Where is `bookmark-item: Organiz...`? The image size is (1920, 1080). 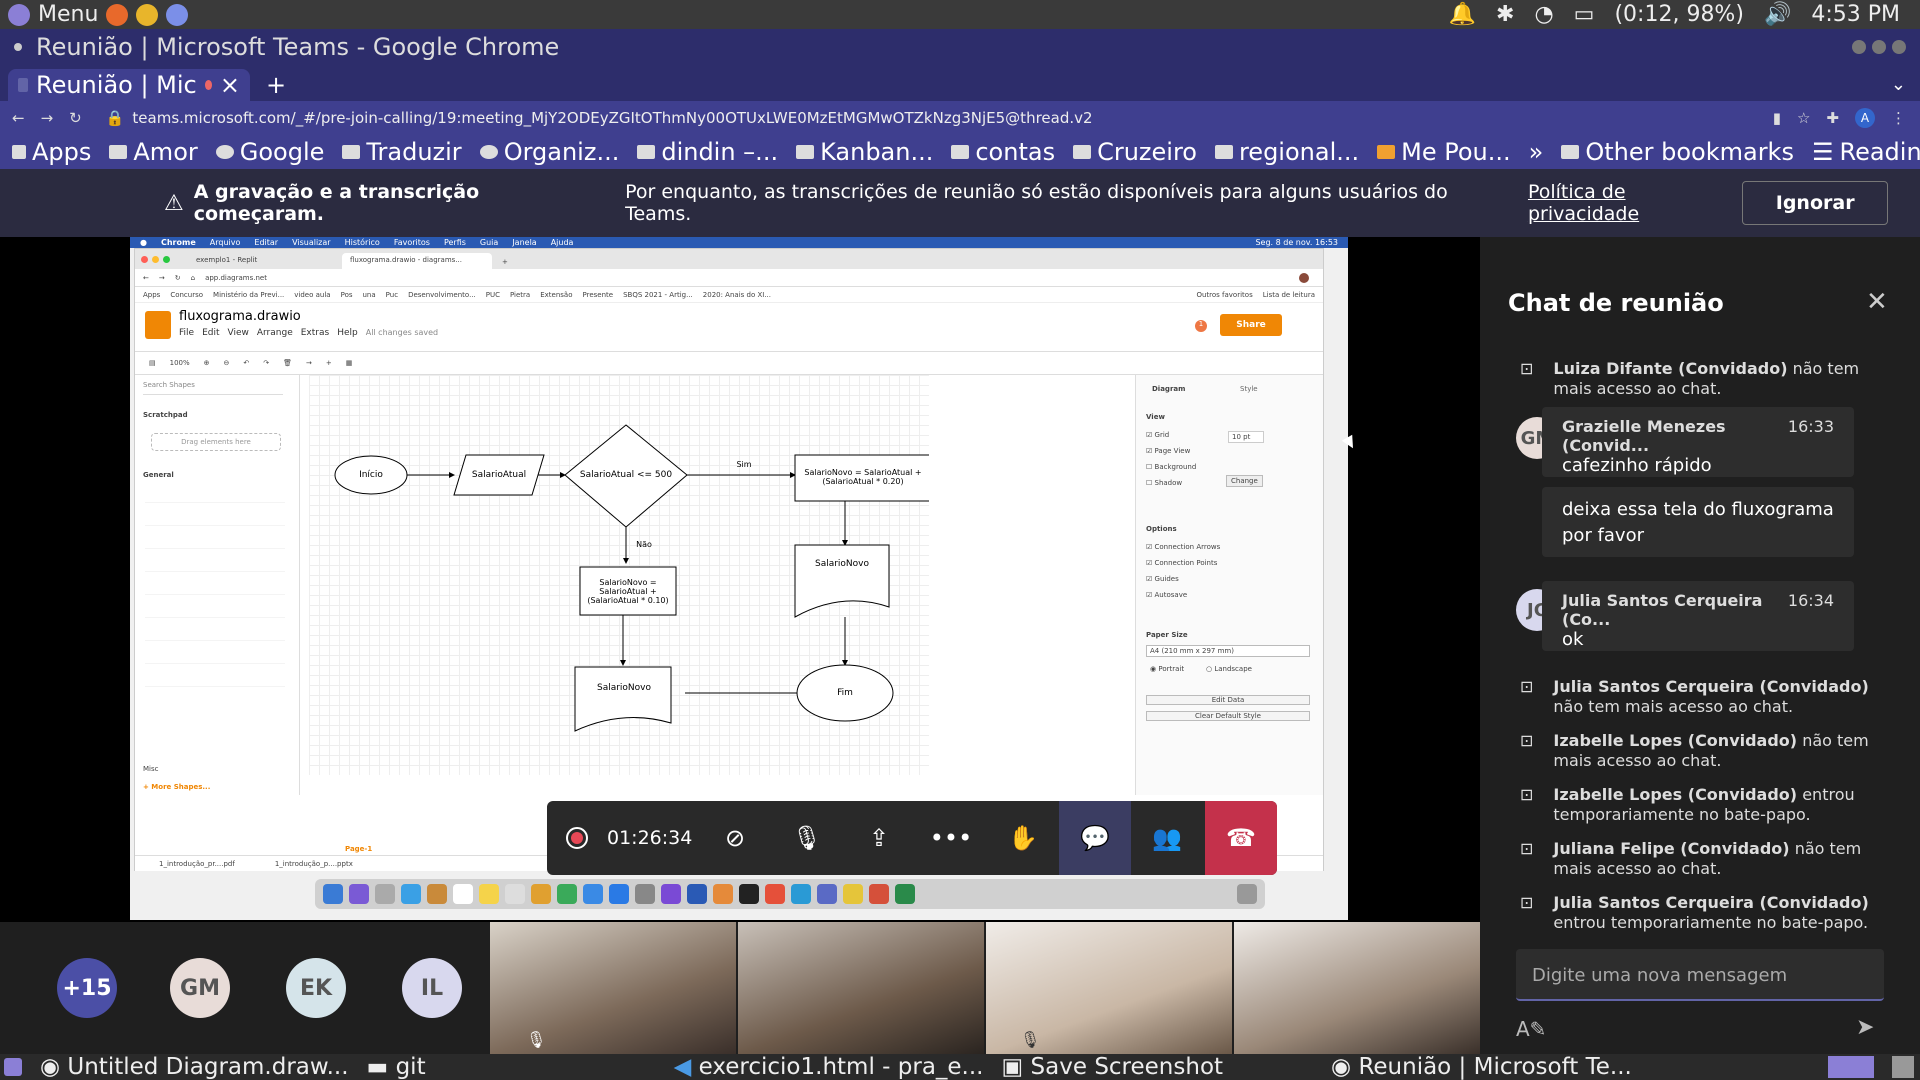
bookmark-item: Organiz... is located at coordinates (549, 152).